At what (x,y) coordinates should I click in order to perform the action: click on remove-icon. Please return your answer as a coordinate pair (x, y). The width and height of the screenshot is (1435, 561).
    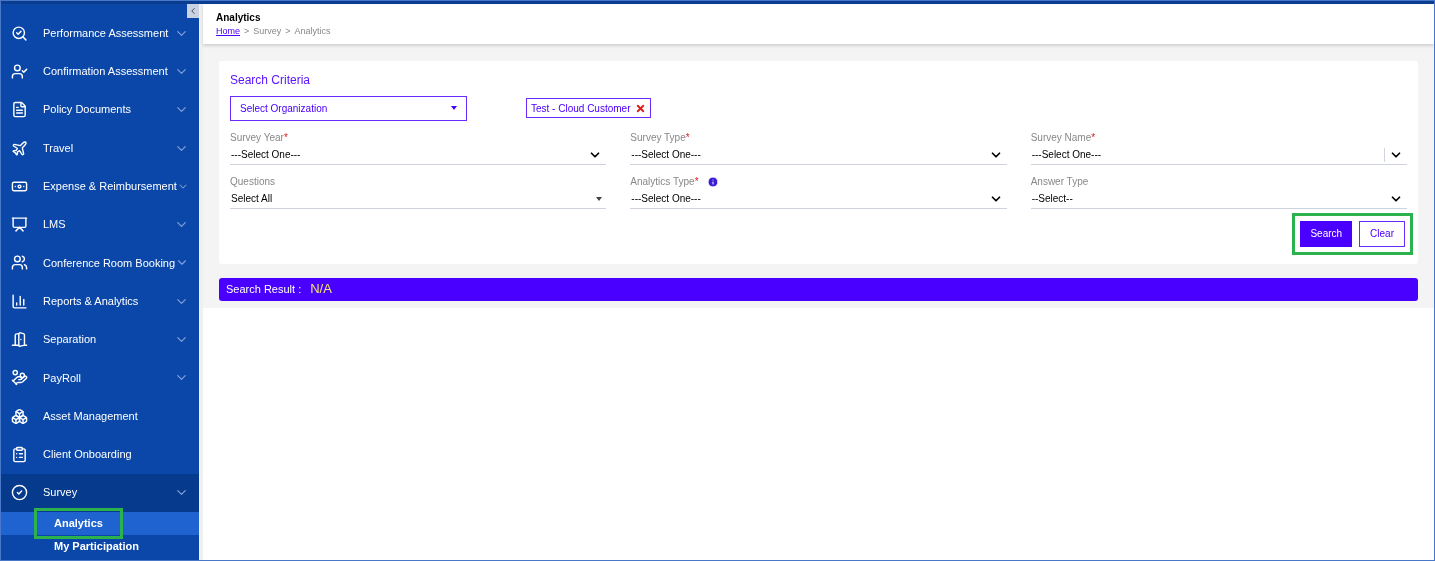
    Looking at the image, I should click on (641, 108).